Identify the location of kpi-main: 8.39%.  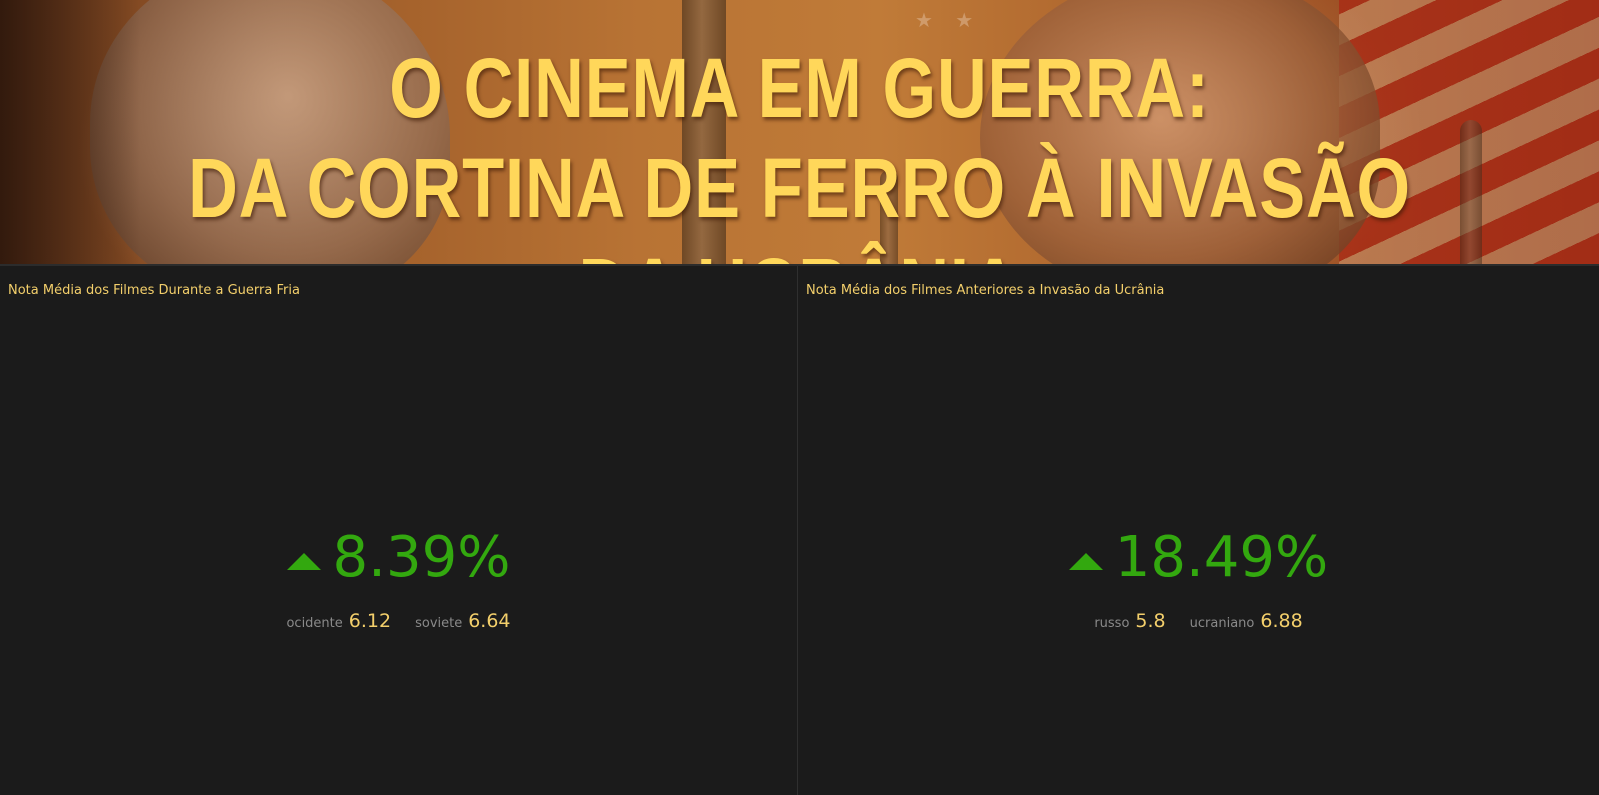
(398, 557).